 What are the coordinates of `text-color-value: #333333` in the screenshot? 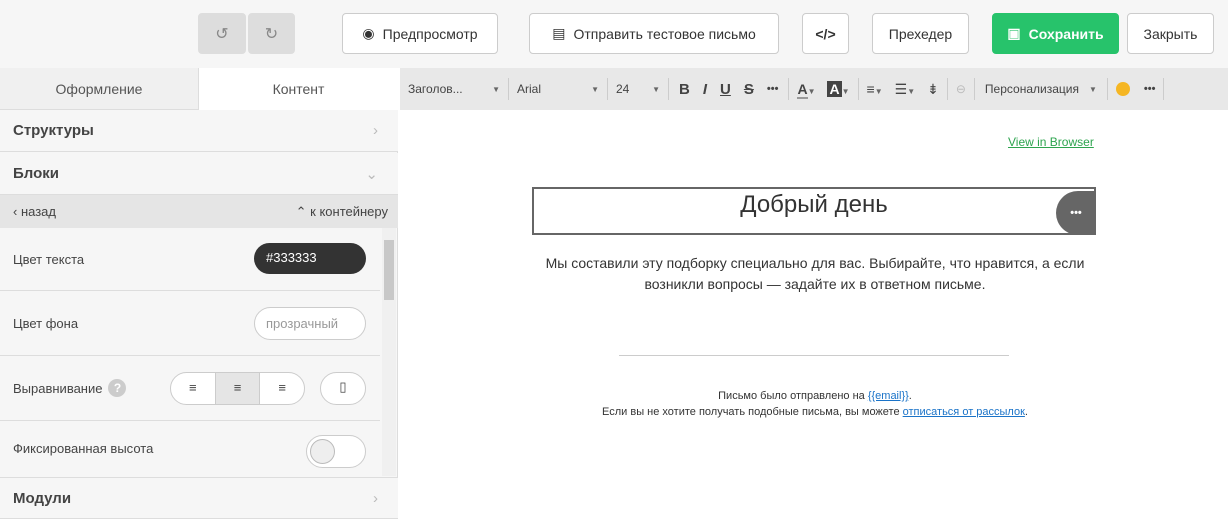 It's located at (291, 257).